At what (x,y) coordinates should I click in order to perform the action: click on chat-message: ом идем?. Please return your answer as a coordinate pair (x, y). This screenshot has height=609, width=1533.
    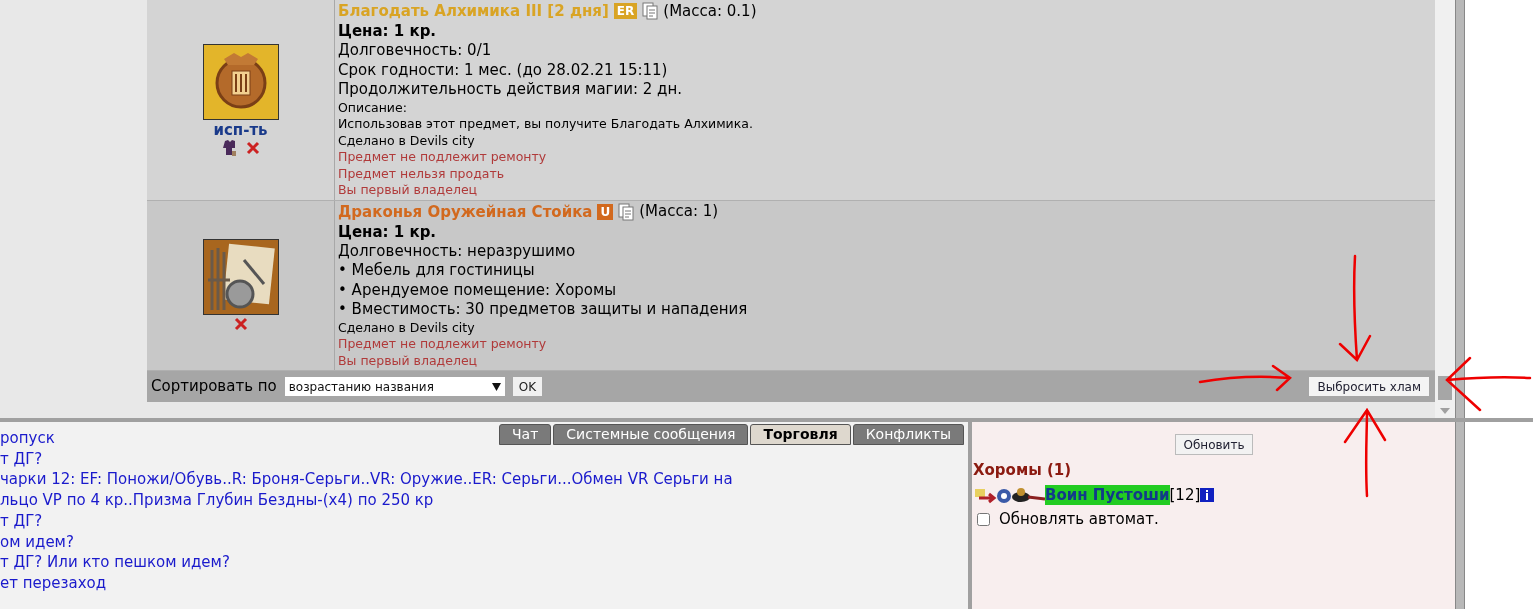
    Looking at the image, I should click on (37, 542).